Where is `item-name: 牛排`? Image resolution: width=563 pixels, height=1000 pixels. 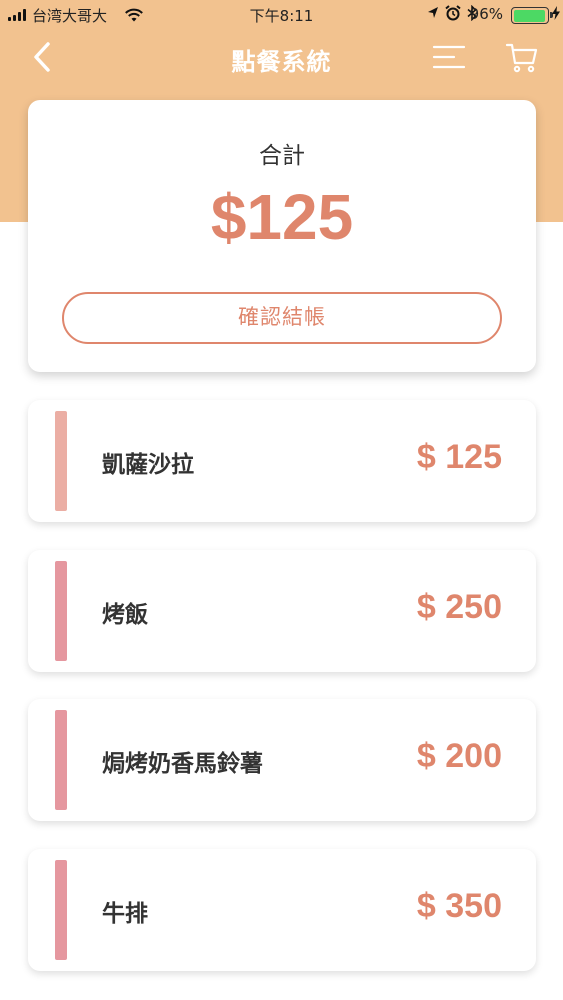
item-name: 牛排 is located at coordinates (125, 914).